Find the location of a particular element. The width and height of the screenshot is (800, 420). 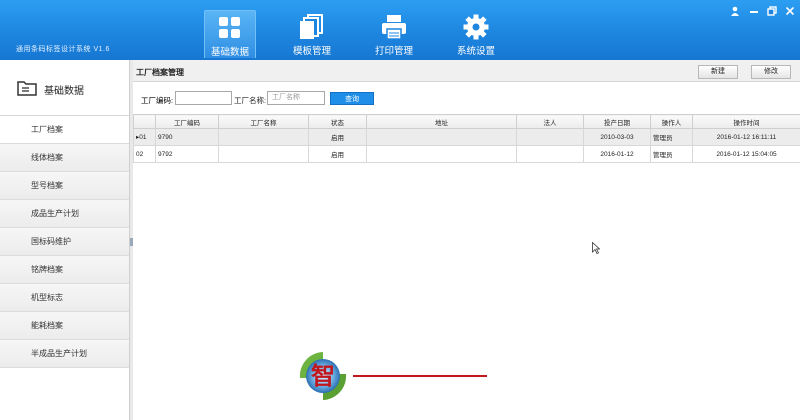

nav-template: 模板管理 is located at coordinates (312, 34).